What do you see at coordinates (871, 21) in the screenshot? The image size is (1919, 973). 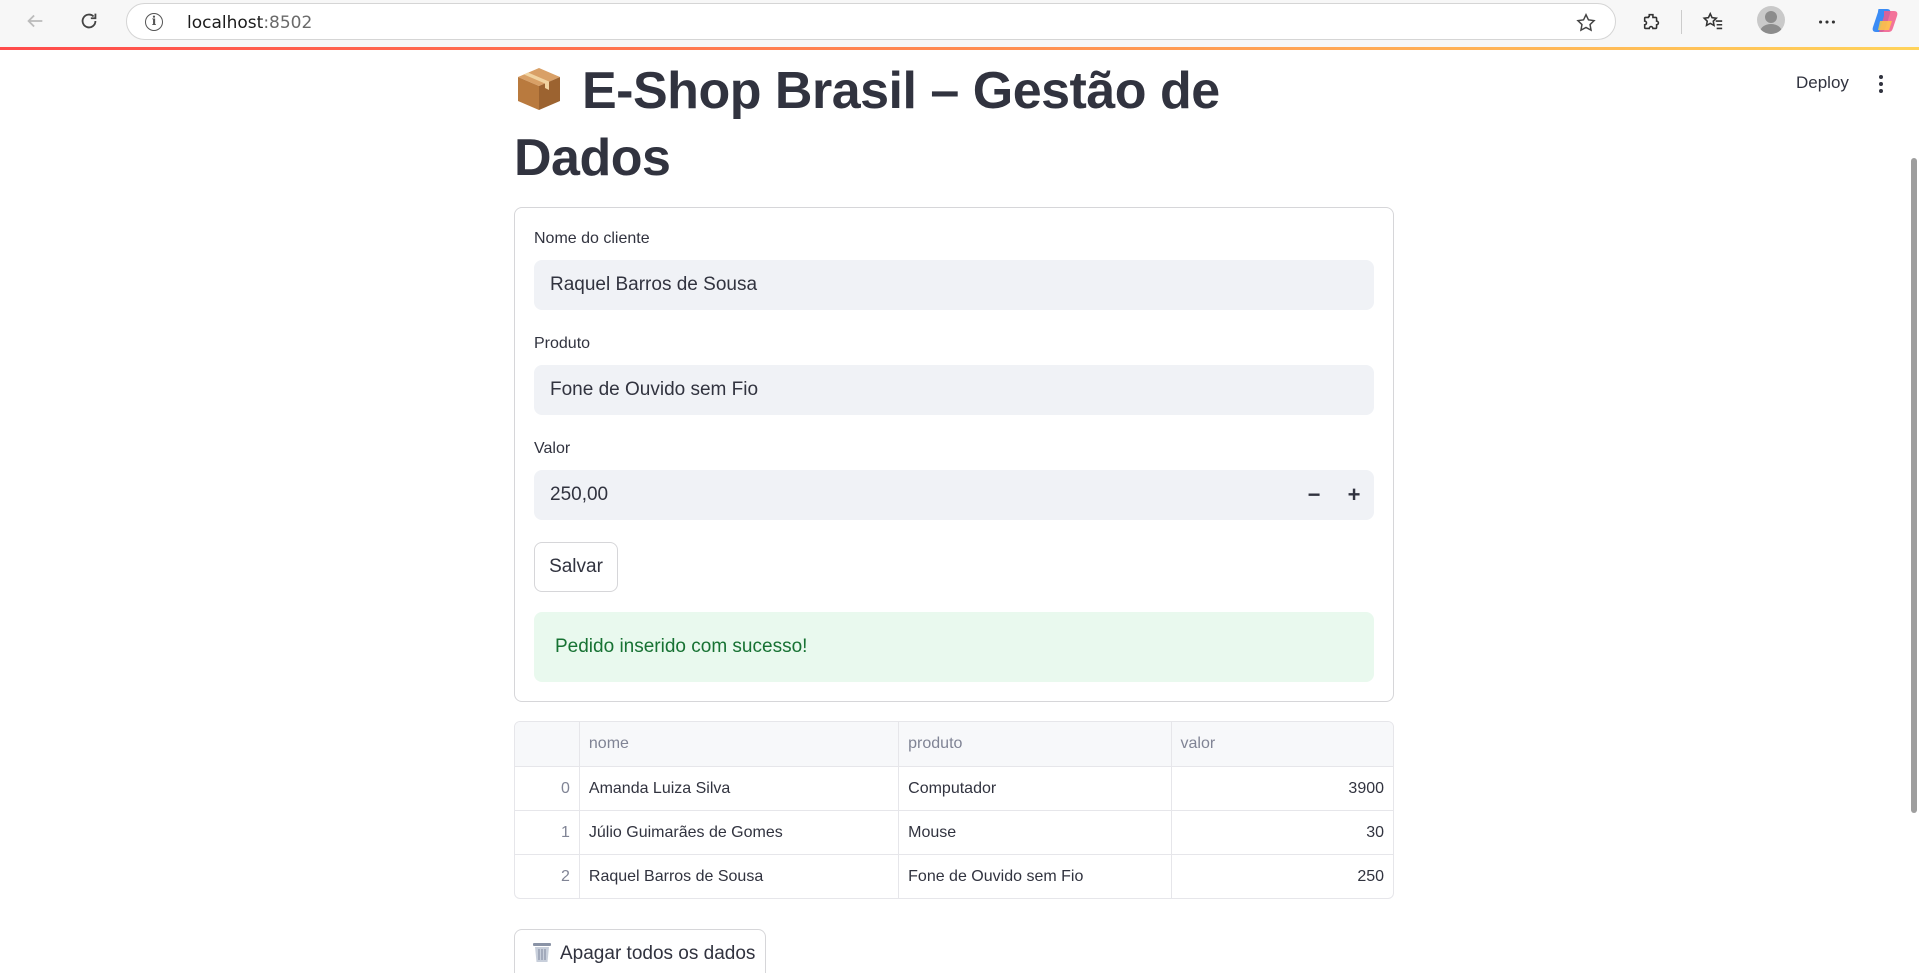 I see `address-bar: i localhost:8502` at bounding box center [871, 21].